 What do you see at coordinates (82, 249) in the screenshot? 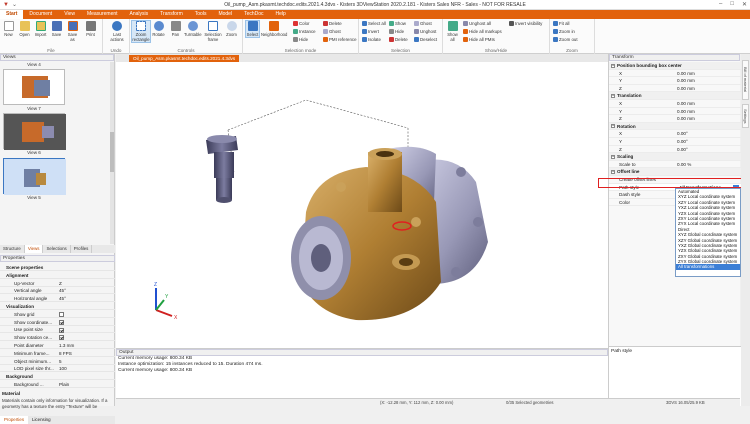
I see `tab-profiles: Profiles` at bounding box center [82, 249].